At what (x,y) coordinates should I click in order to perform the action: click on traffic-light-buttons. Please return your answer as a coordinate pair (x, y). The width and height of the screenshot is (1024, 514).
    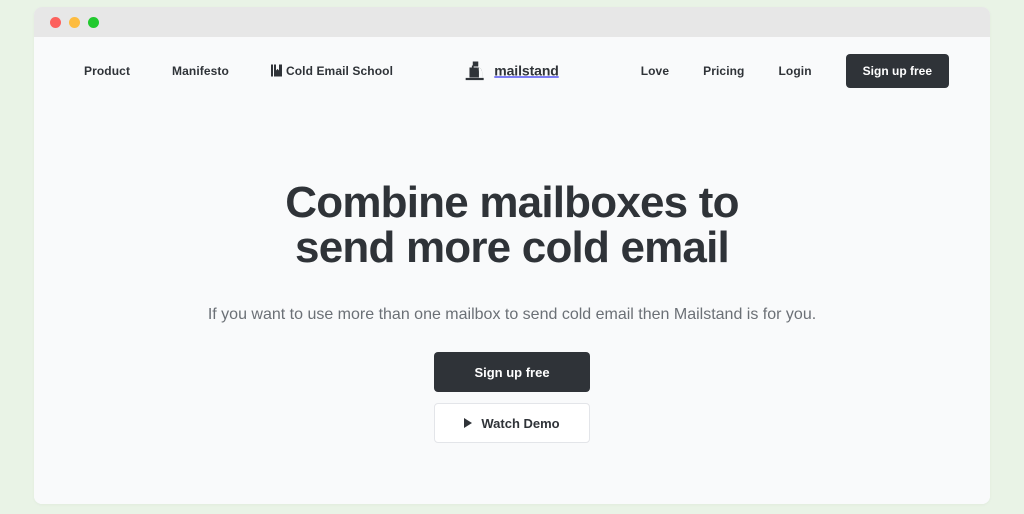
    Looking at the image, I should click on (74, 22).